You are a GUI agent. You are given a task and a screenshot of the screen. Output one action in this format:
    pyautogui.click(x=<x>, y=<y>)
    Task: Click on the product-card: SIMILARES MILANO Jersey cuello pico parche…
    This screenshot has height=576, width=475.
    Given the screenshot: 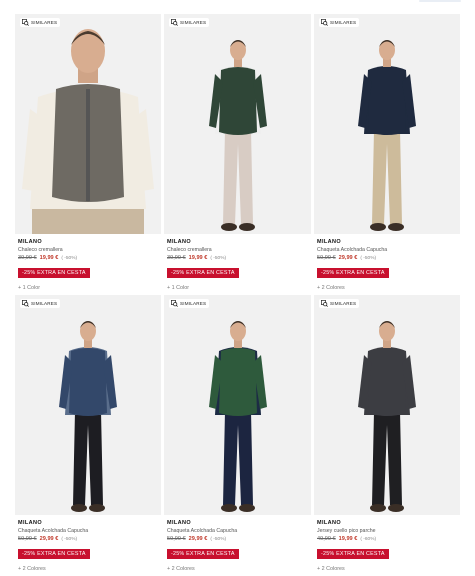 What is the action you would take?
    pyautogui.click(x=387, y=435)
    